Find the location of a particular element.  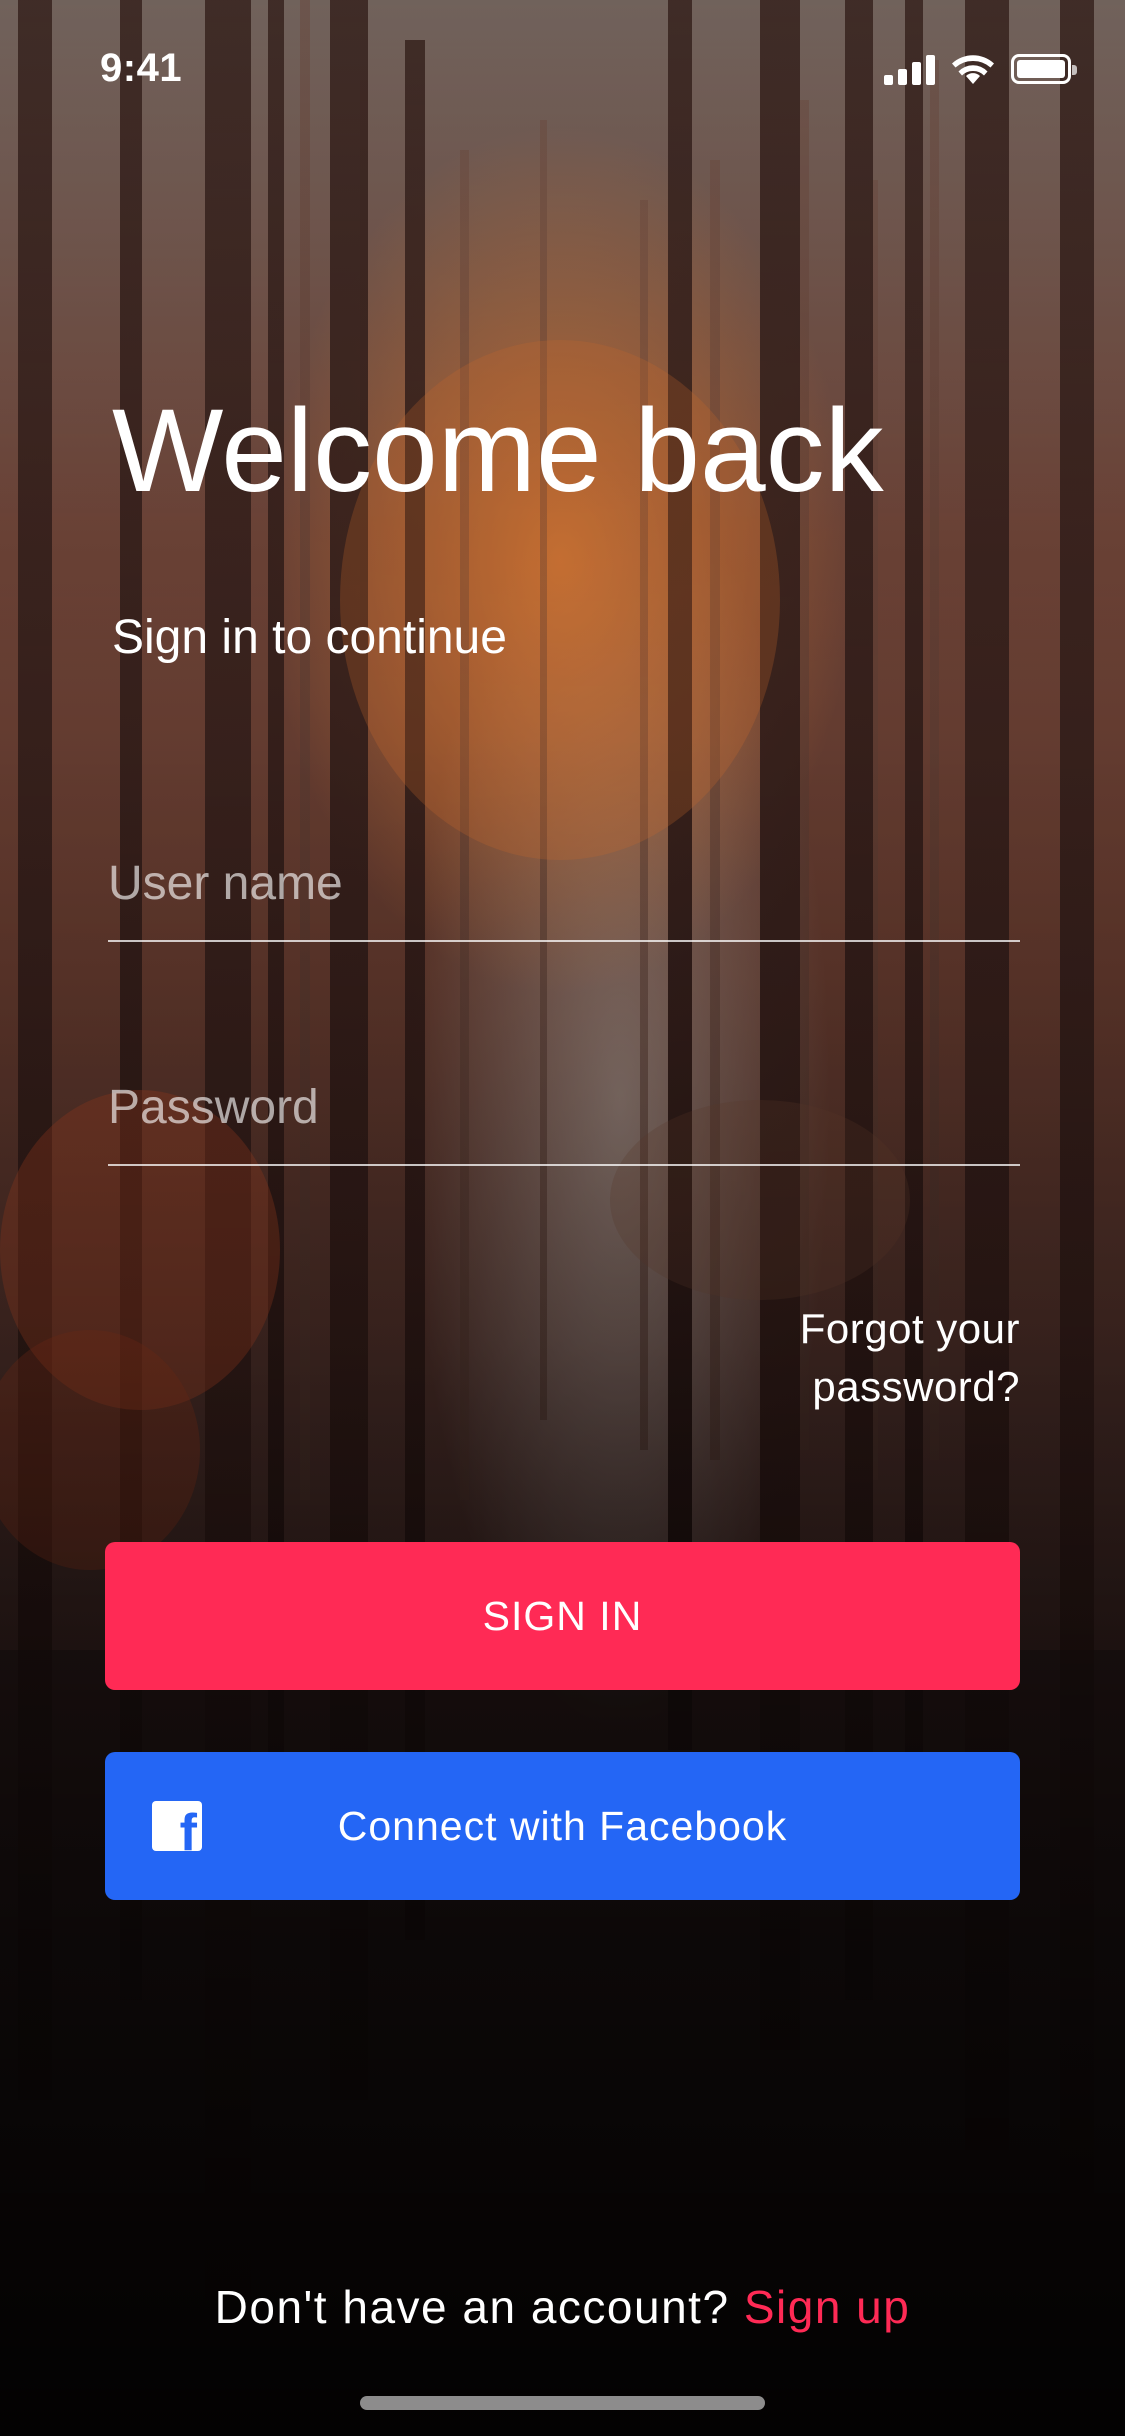

sign-up-link: Sign up is located at coordinates (827, 2307).